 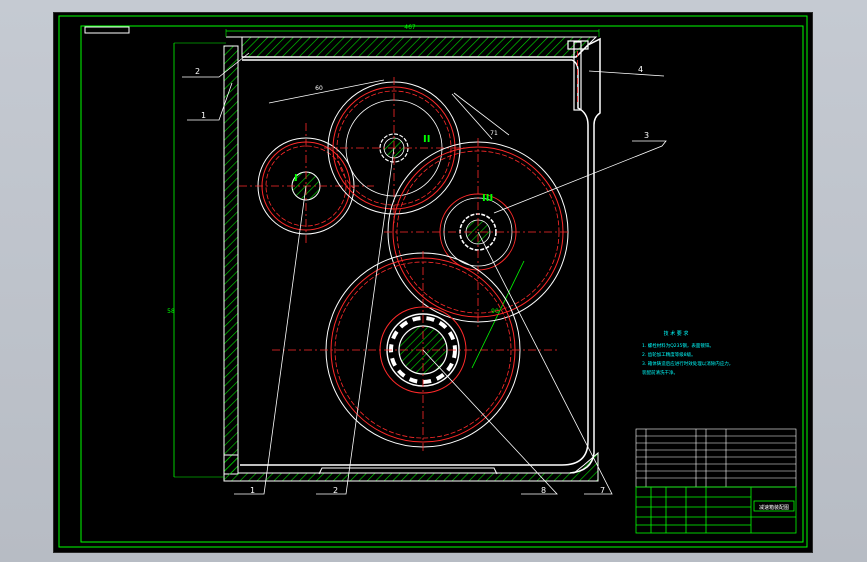 I want to click on parts-list, so click(x=716, y=458).